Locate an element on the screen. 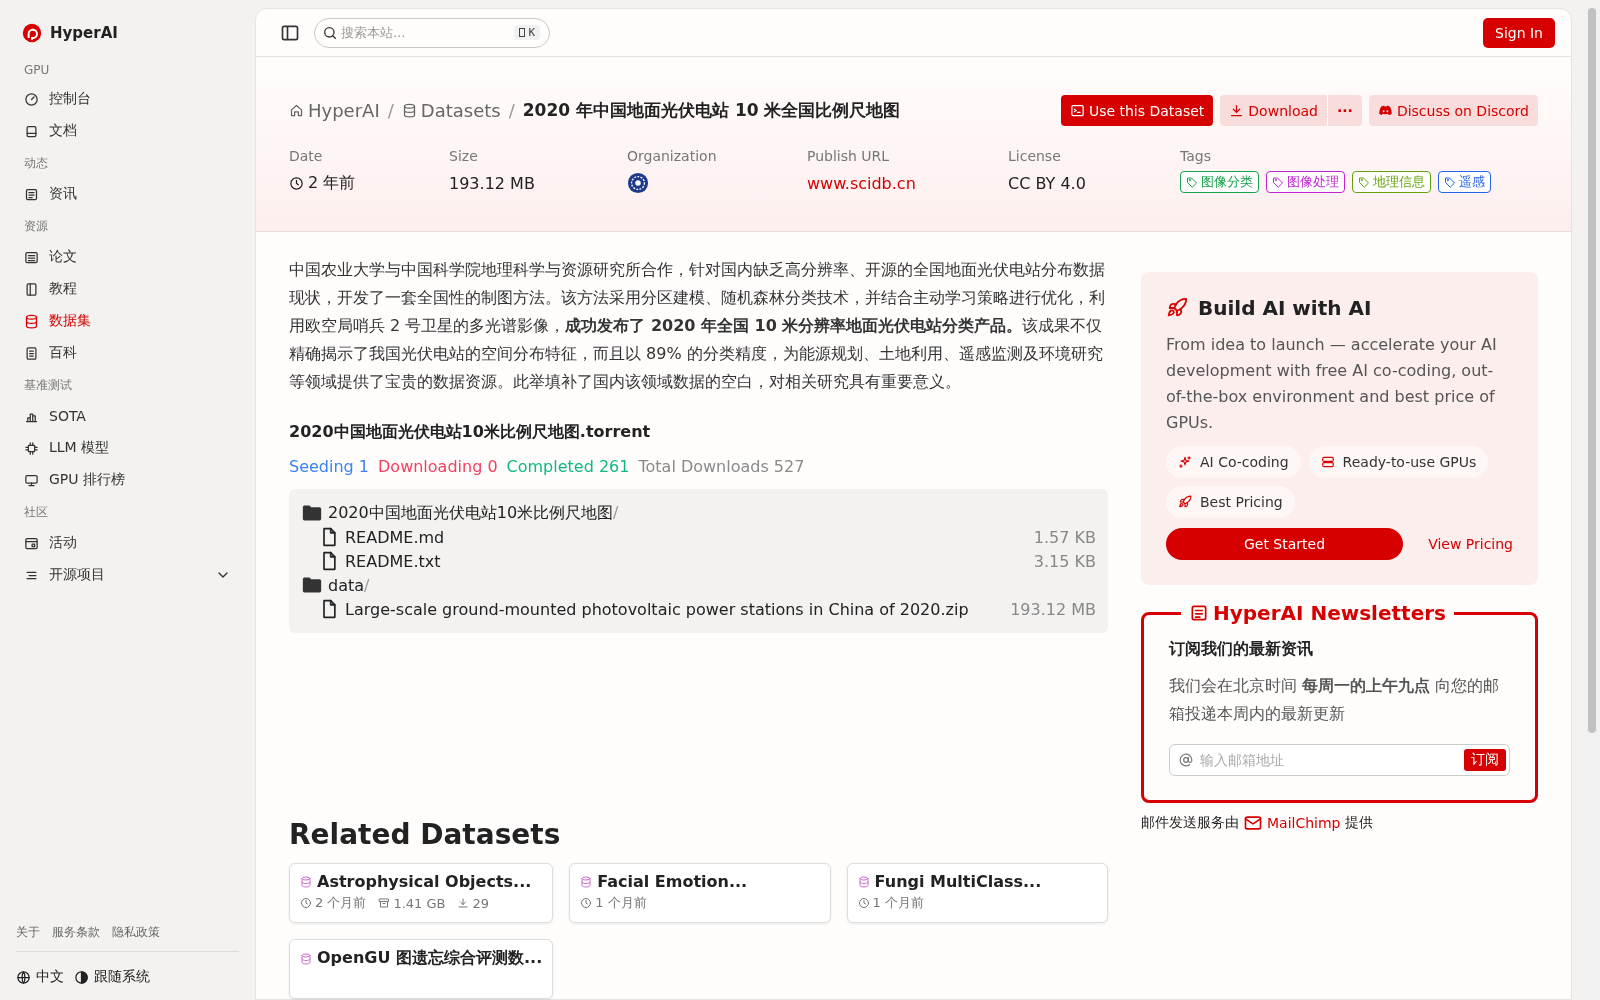 This screenshot has width=1600, height=1000. shortcut-key: K is located at coordinates (527, 32).